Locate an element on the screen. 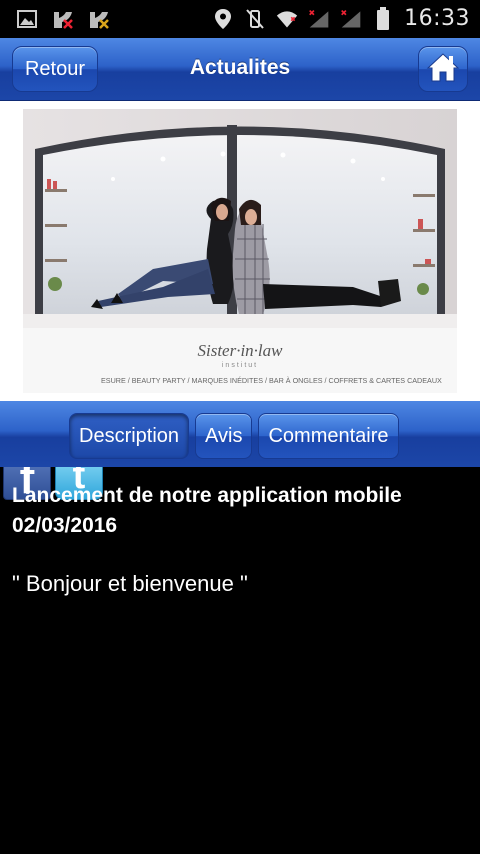  article-body: " Bonjour et bienvenue " is located at coordinates (130, 583).